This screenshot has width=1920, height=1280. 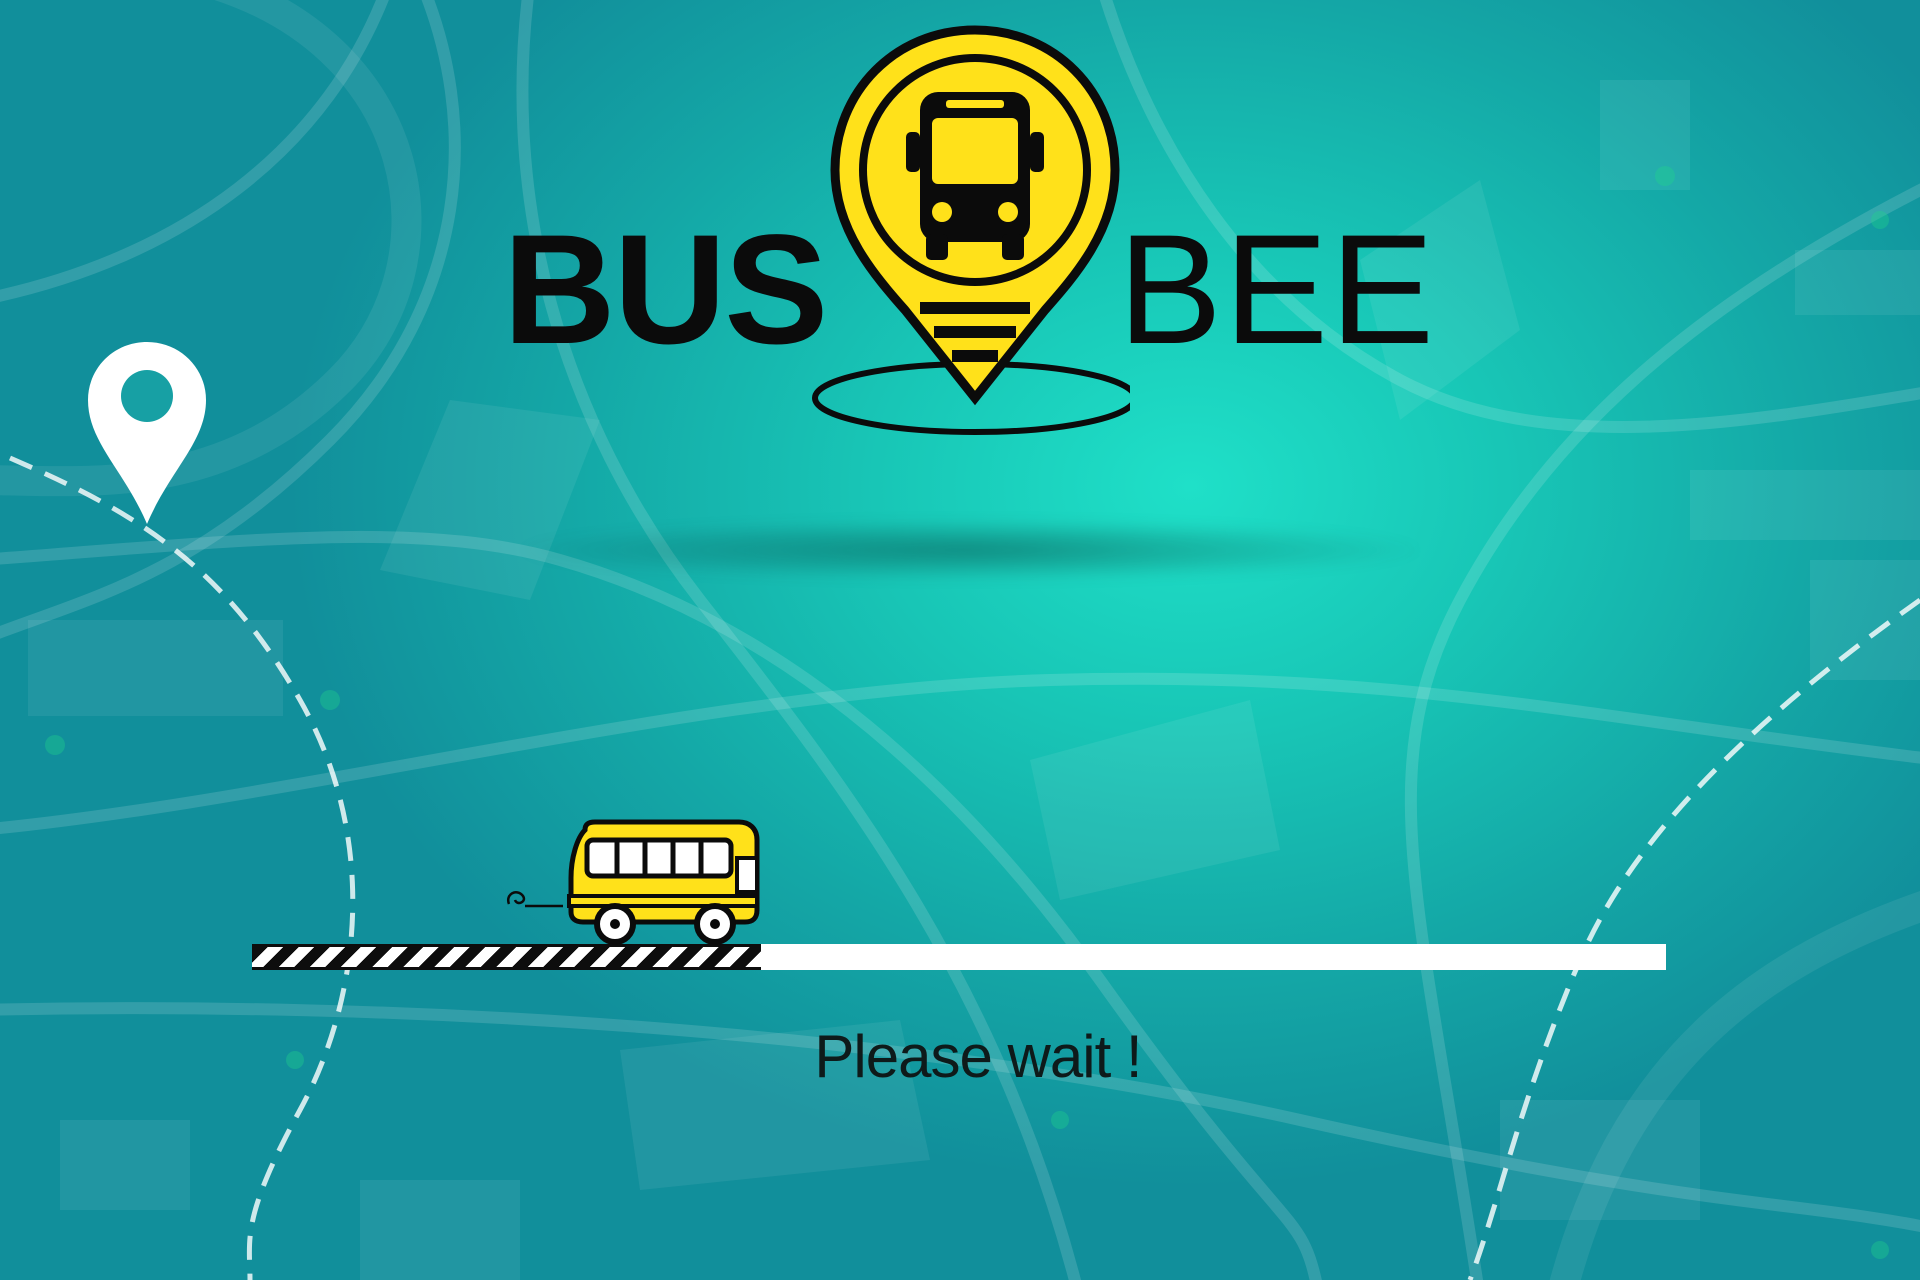 I want to click on progress-track, so click(x=959, y=957).